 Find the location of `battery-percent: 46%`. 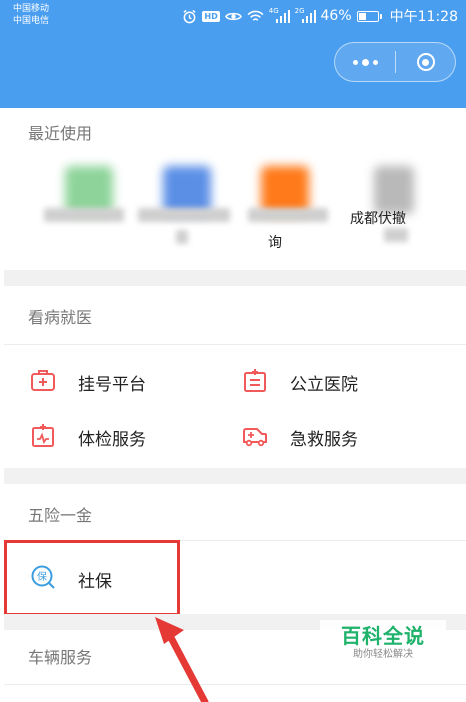

battery-percent: 46% is located at coordinates (336, 16).